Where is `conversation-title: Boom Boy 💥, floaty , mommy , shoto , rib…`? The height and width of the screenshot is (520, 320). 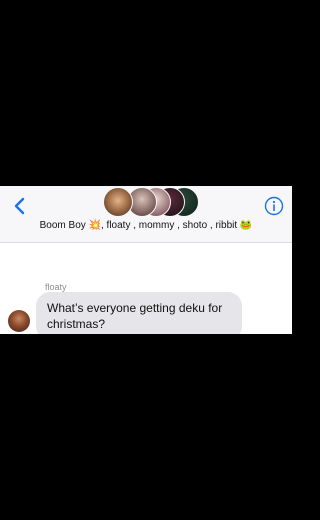 conversation-title: Boom Boy 💥, floaty , mommy , shoto , rib… is located at coordinates (146, 225).